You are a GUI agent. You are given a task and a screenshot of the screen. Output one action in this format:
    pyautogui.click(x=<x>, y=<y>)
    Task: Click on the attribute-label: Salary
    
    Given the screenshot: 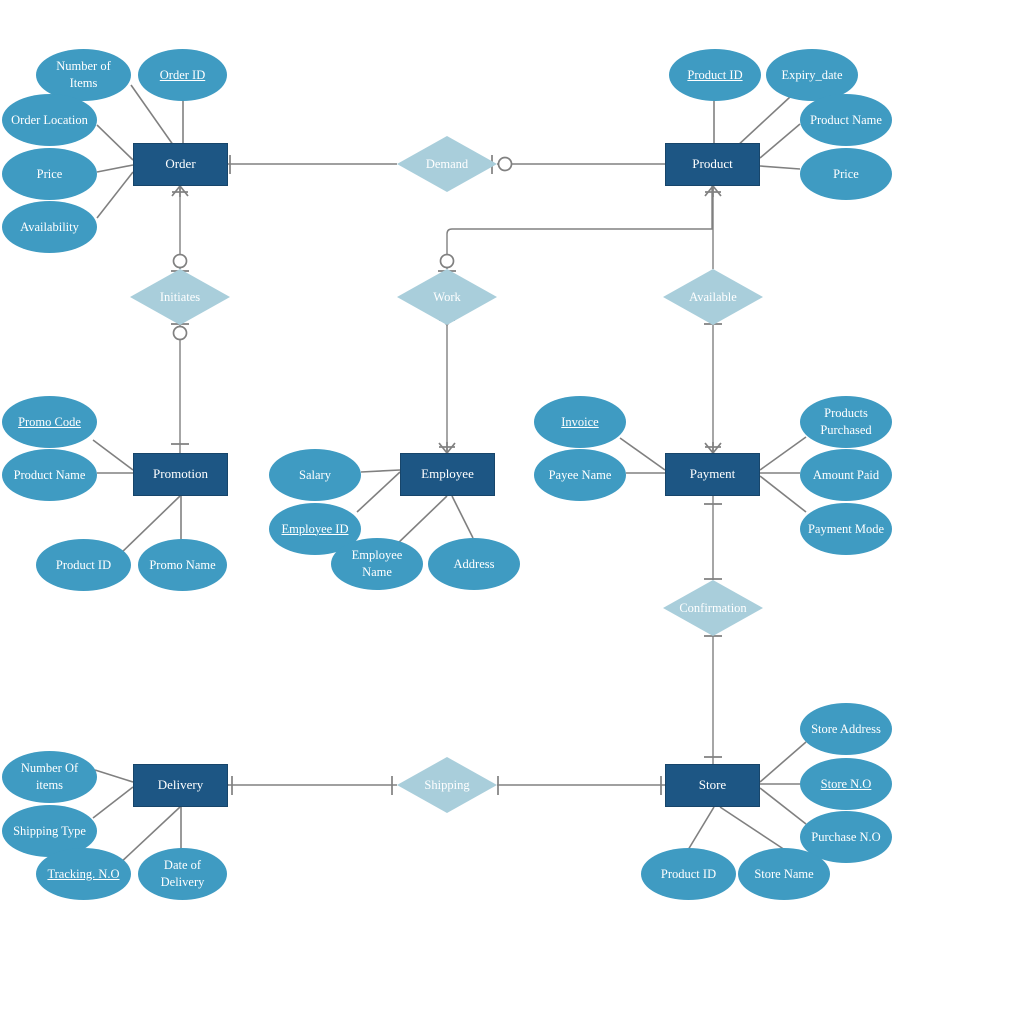 What is the action you would take?
    pyautogui.click(x=315, y=474)
    